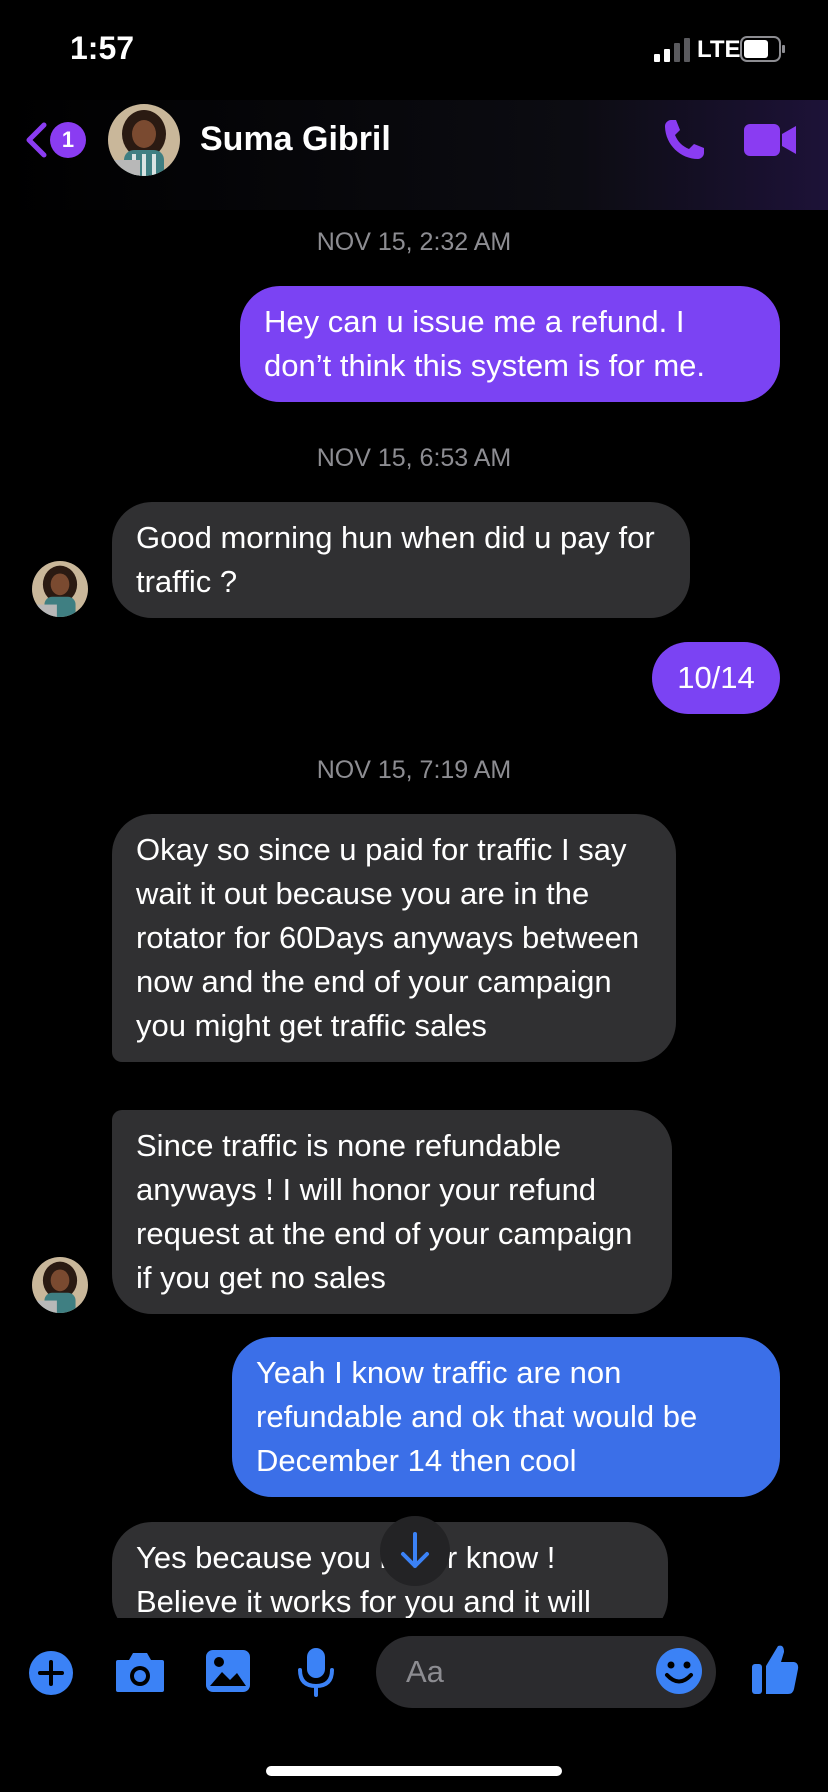 The height and width of the screenshot is (1792, 828). I want to click on timestamp: NOV 15, 7:19 AM, so click(414, 770).